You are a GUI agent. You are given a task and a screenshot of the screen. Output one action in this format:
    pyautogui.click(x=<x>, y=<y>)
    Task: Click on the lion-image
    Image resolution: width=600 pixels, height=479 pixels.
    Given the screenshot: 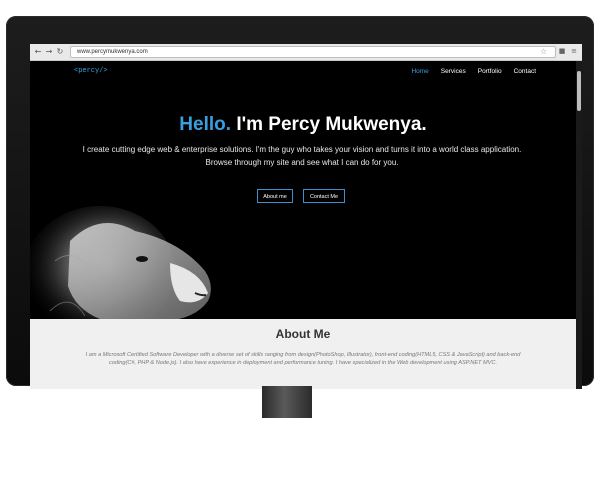 What is the action you would take?
    pyautogui.click(x=120, y=268)
    